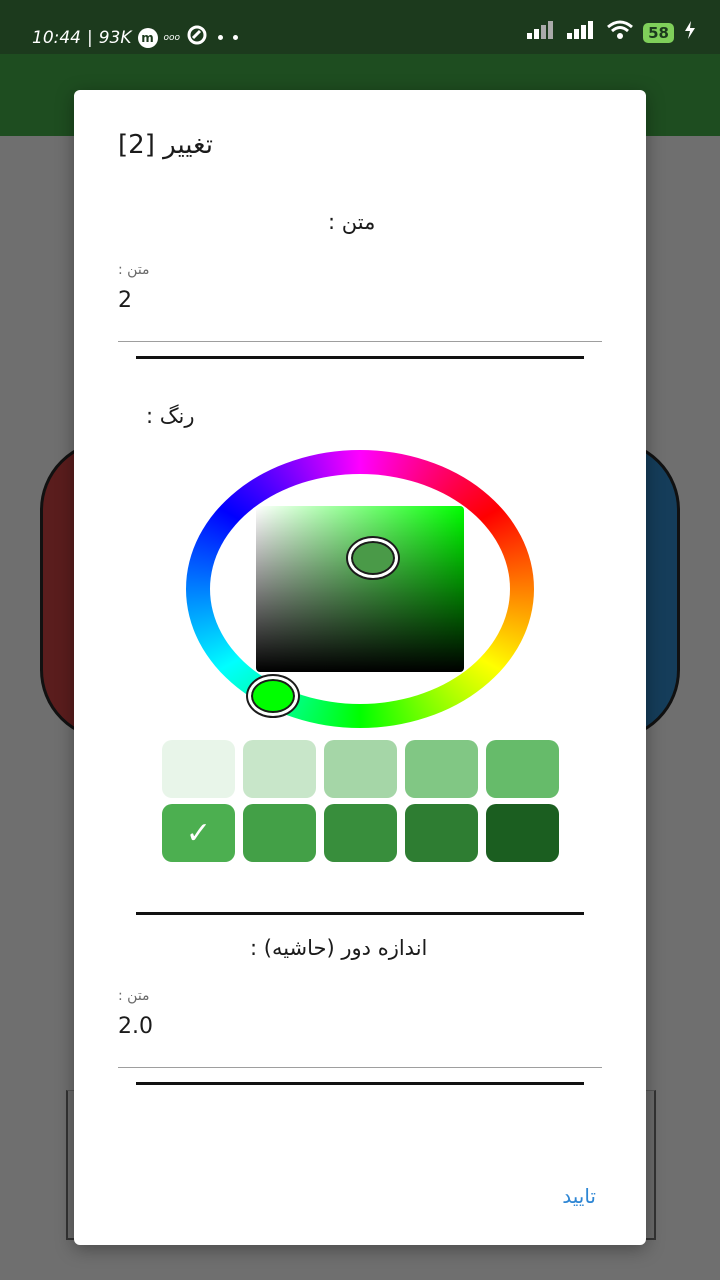  I want to click on status-right: 58, so click(611, 32).